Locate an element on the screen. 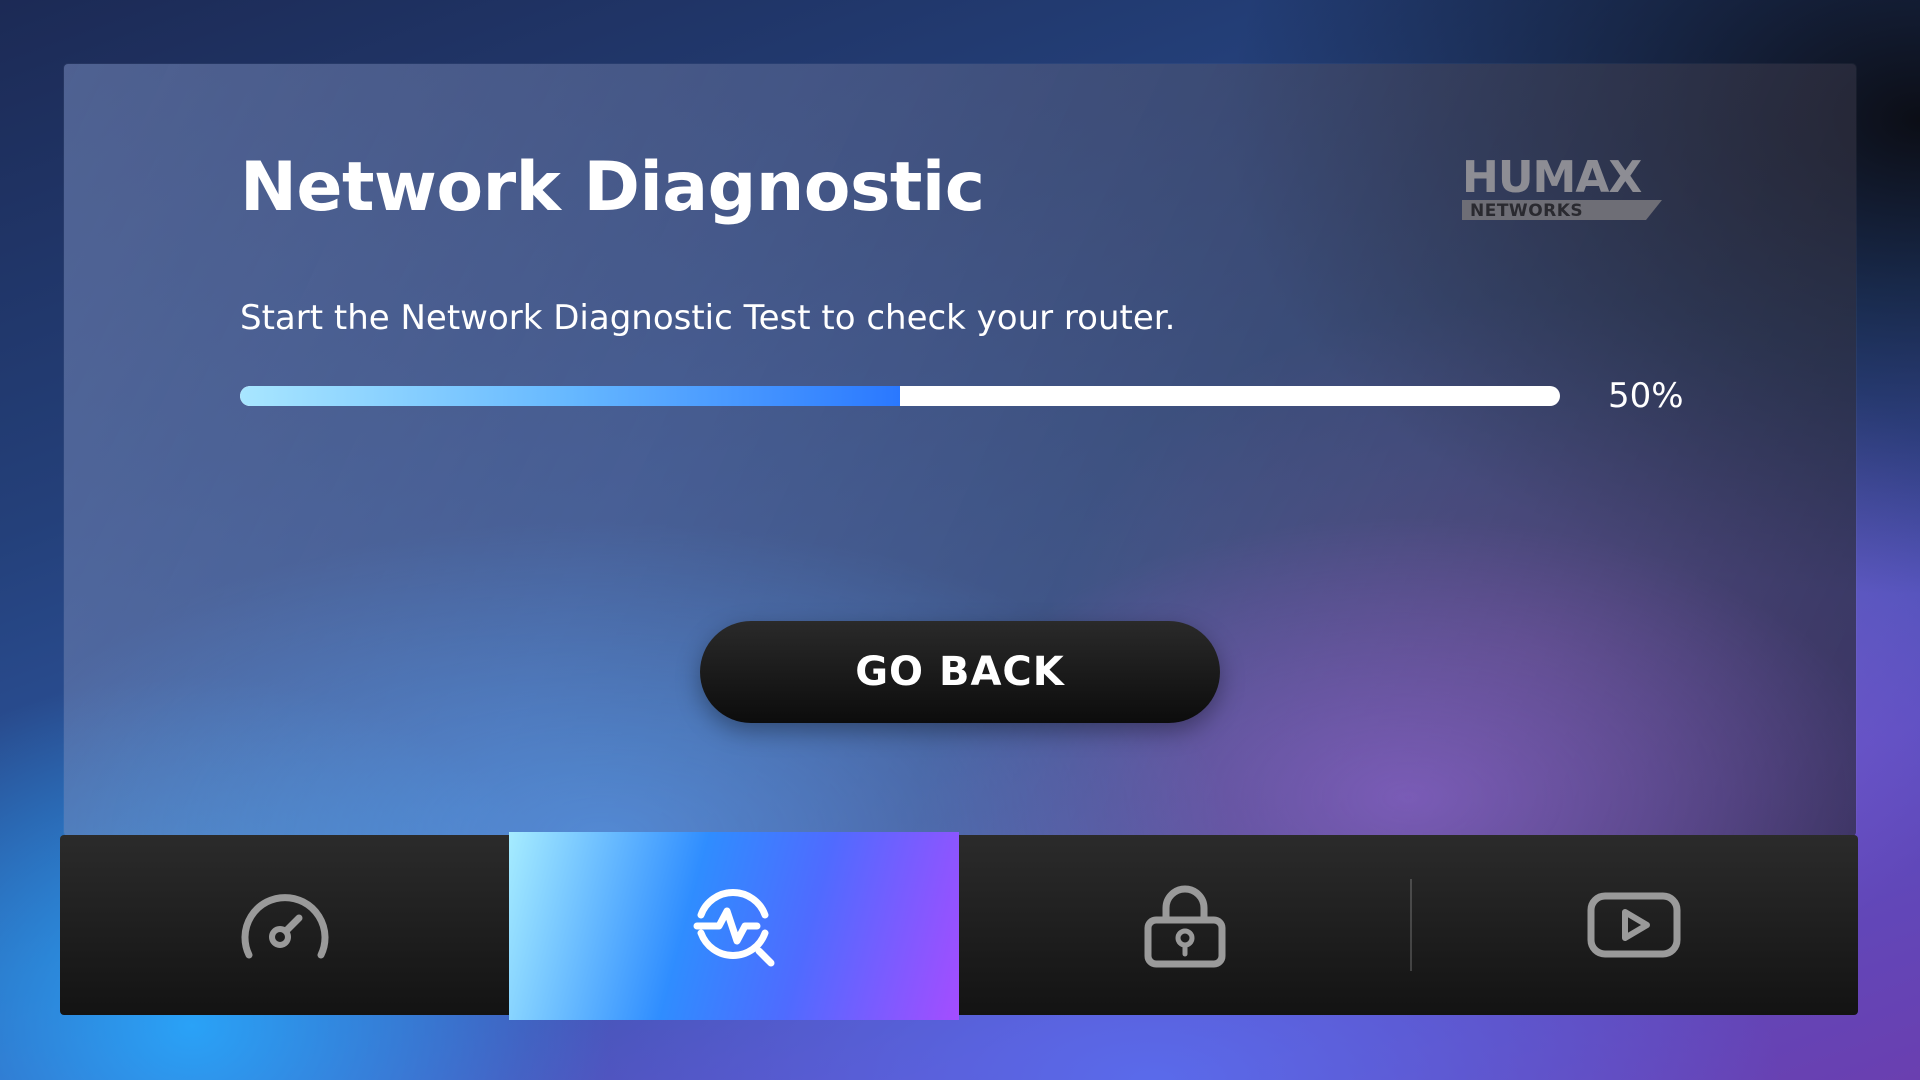 The image size is (1920, 1080). nav-item-video is located at coordinates (1635, 925).